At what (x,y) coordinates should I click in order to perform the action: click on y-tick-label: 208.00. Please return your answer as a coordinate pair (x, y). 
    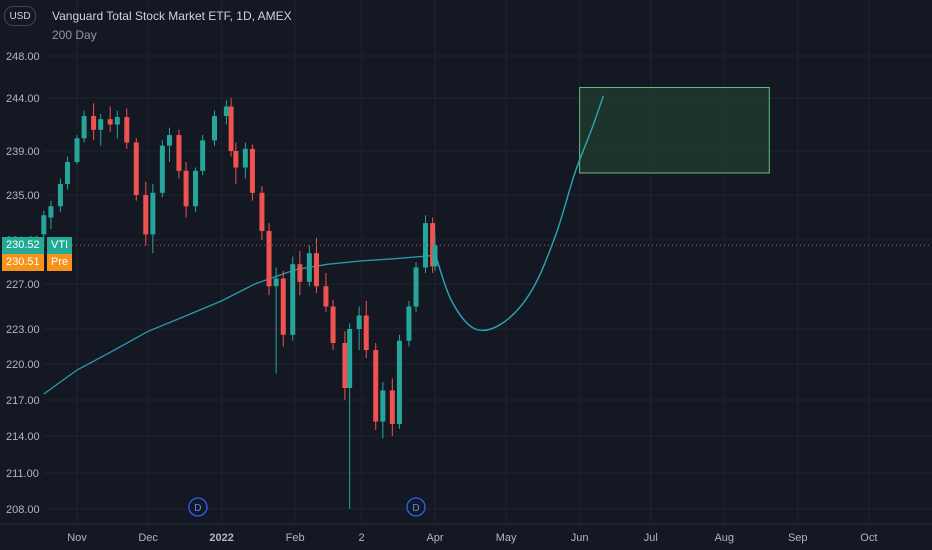
    Looking at the image, I should click on (23, 510).